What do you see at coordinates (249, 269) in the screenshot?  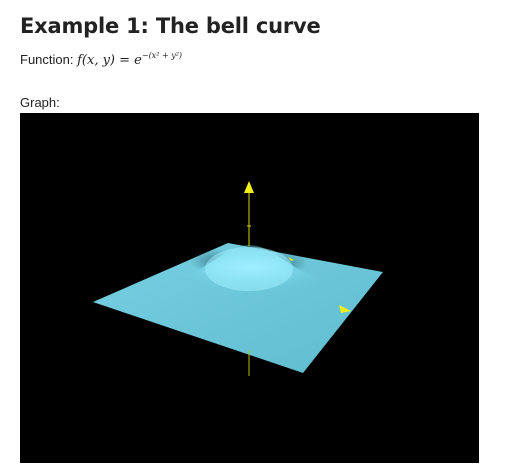 I see `bell-highlight` at bounding box center [249, 269].